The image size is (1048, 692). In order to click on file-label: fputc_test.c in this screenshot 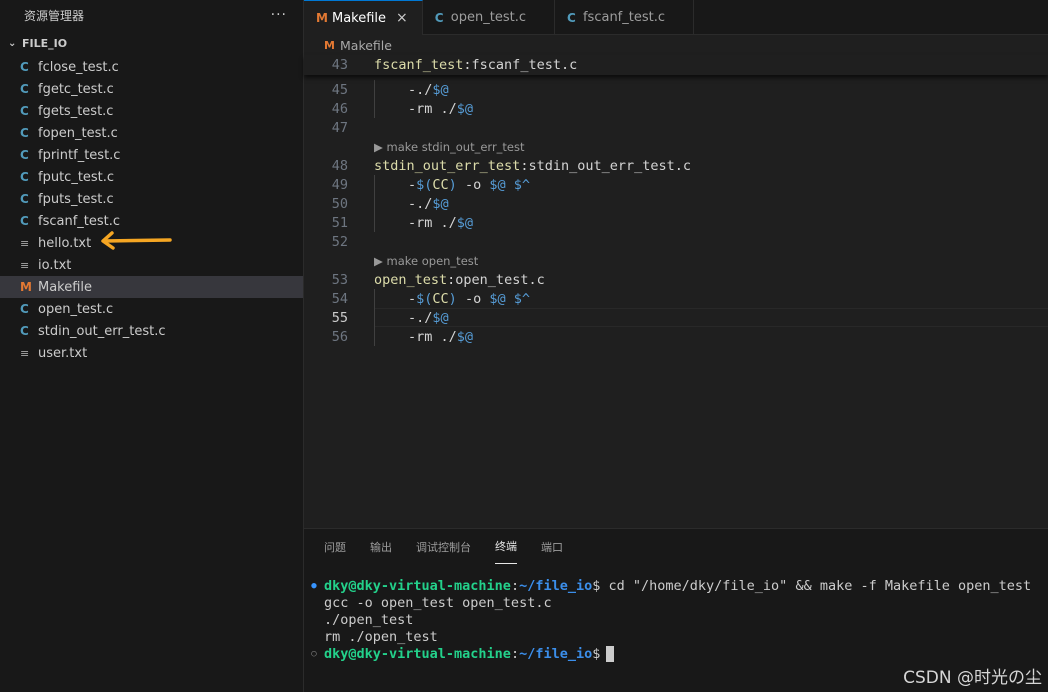, I will do `click(76, 177)`.